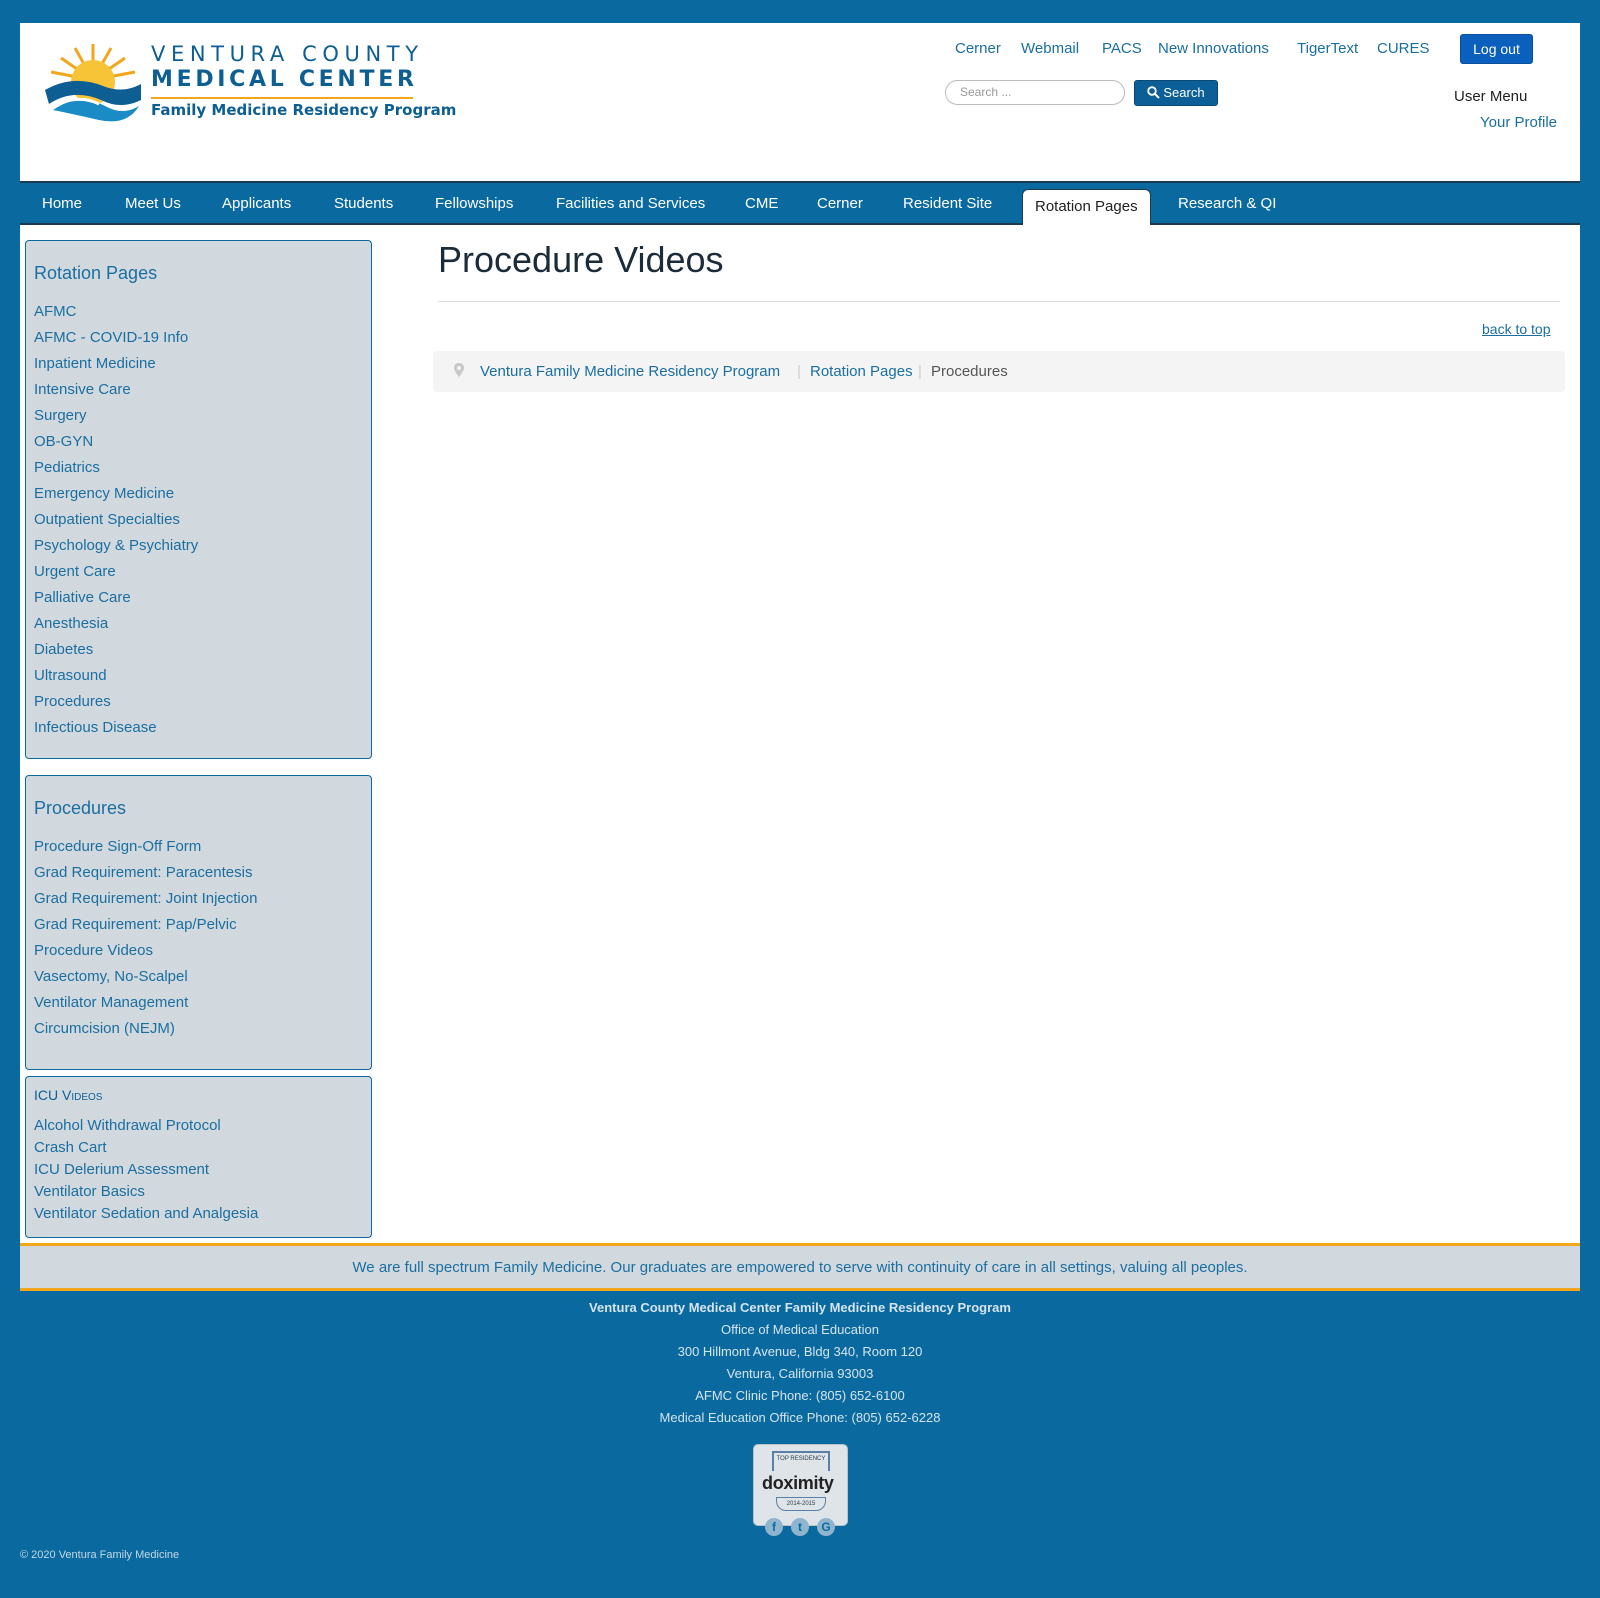 The width and height of the screenshot is (1600, 1598). I want to click on nav-applicants: Applicants, so click(256, 203).